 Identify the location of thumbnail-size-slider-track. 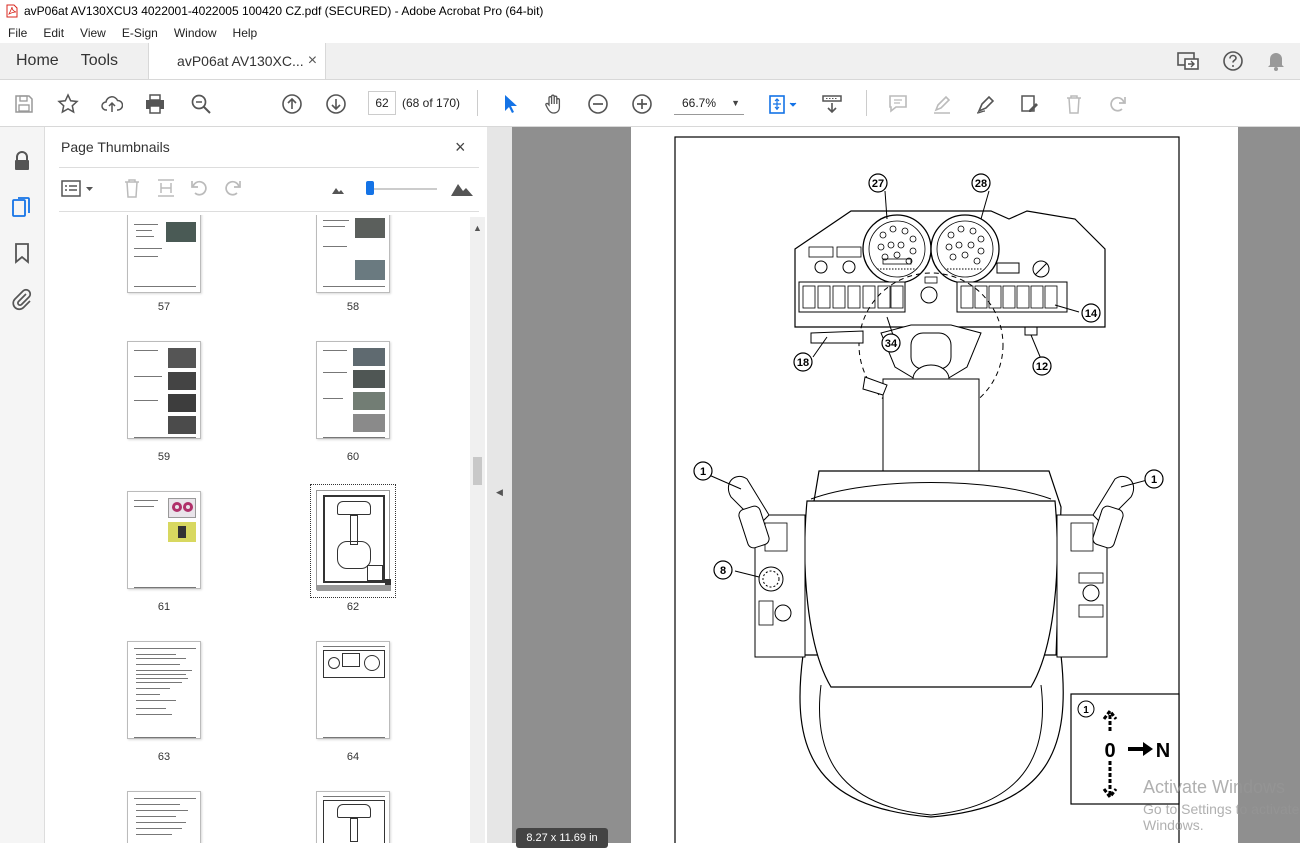
(402, 189).